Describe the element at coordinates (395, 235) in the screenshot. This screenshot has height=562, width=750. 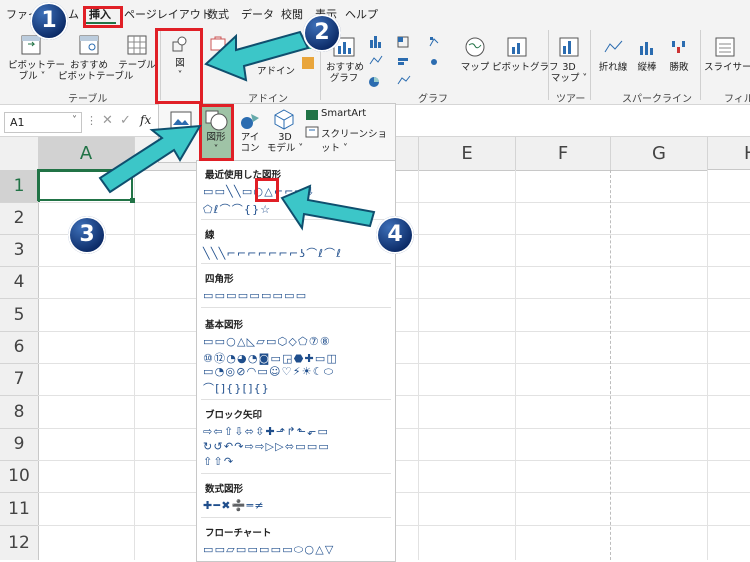
I see `step-badge-4: 4` at that location.